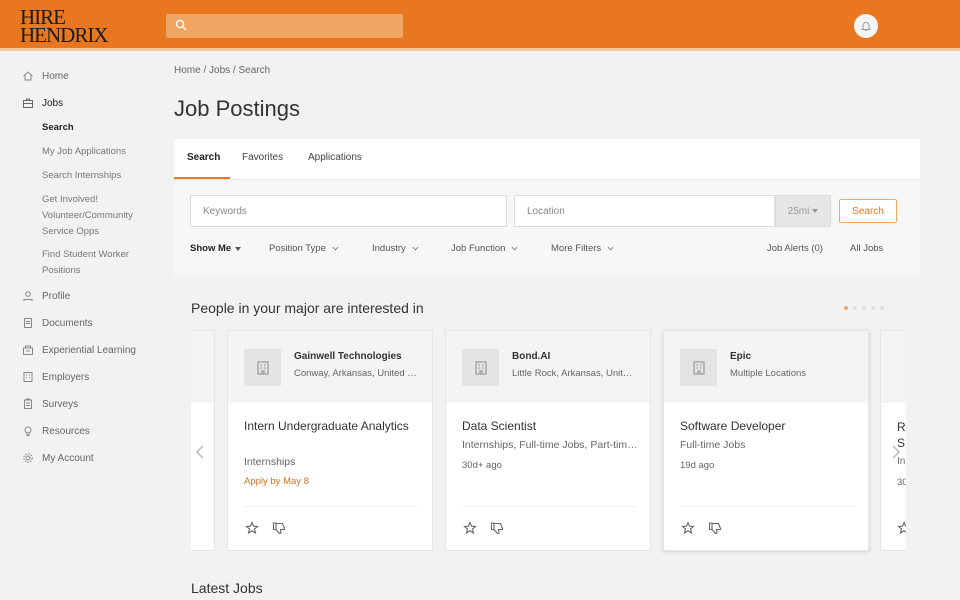  I want to click on sidebar-item-label: Jobs, so click(53, 103).